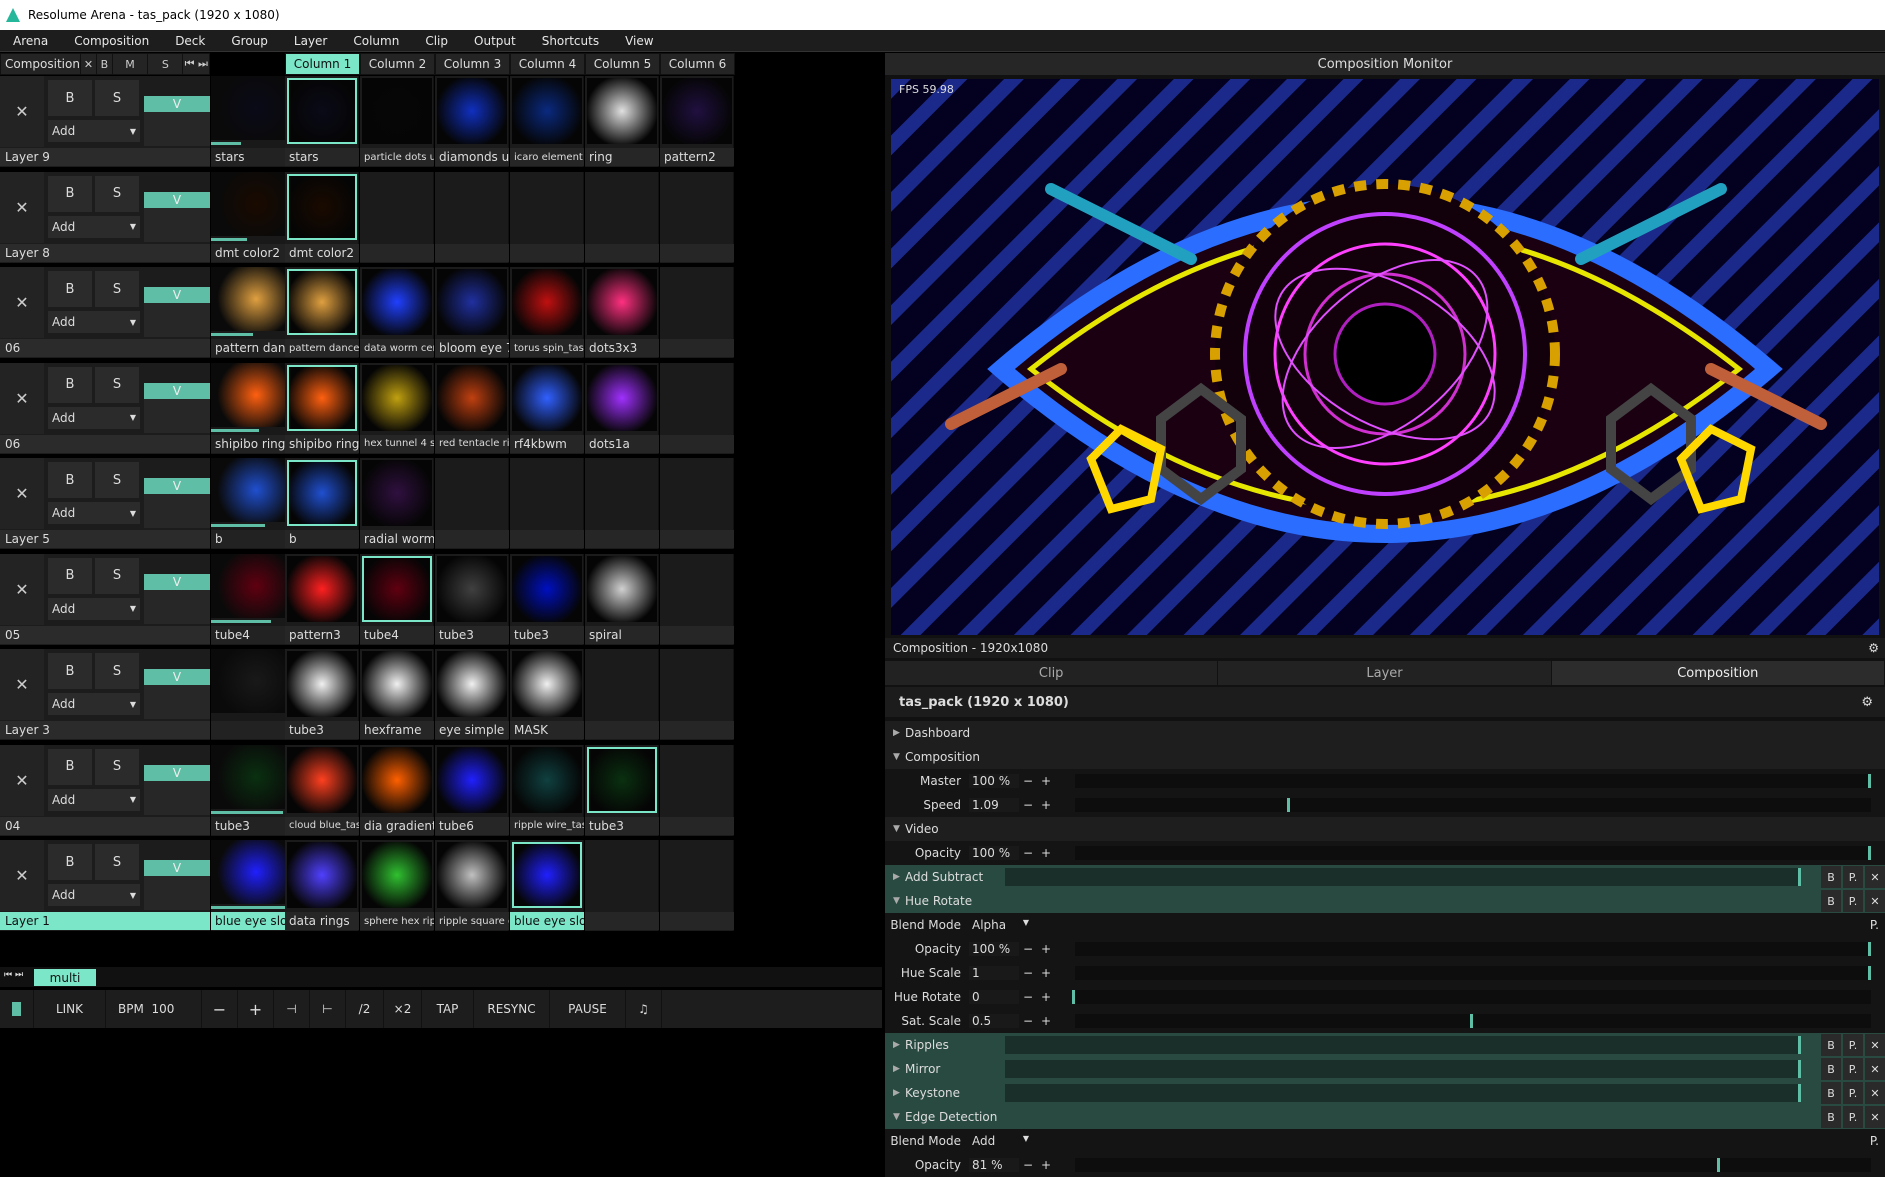  I want to click on sat-scale-param-slider, so click(1473, 1021).